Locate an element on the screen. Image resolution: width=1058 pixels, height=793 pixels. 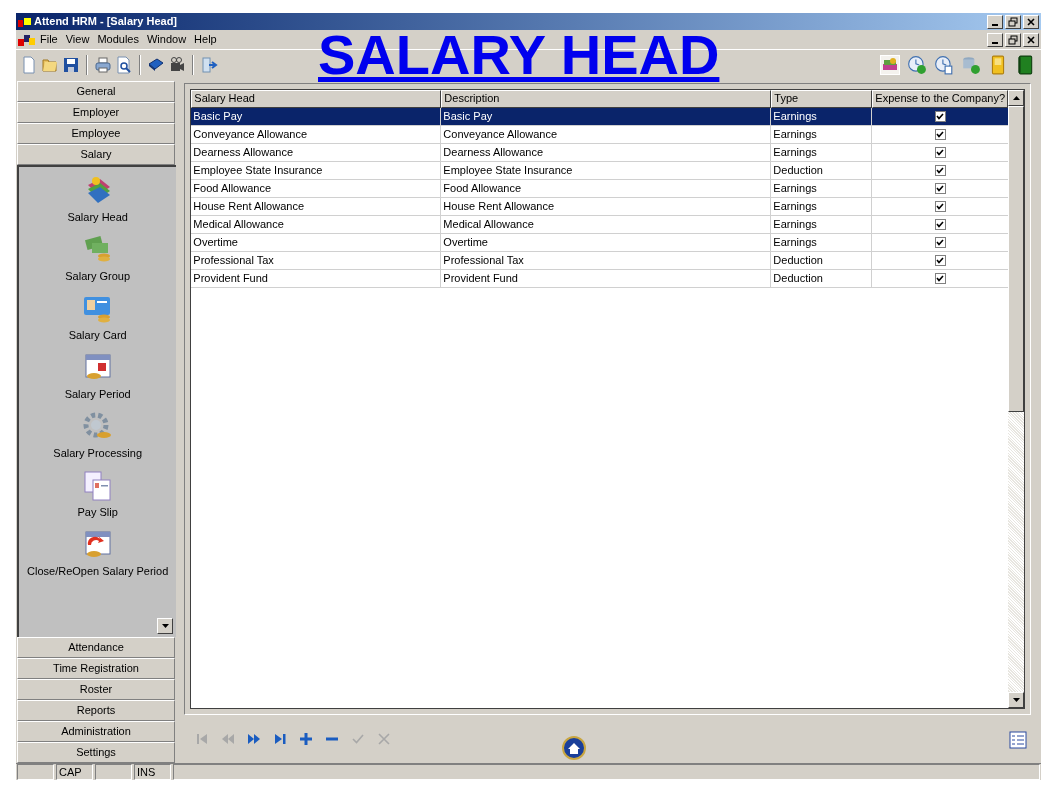
menu-item: Modules is located at coordinates (118, 39).